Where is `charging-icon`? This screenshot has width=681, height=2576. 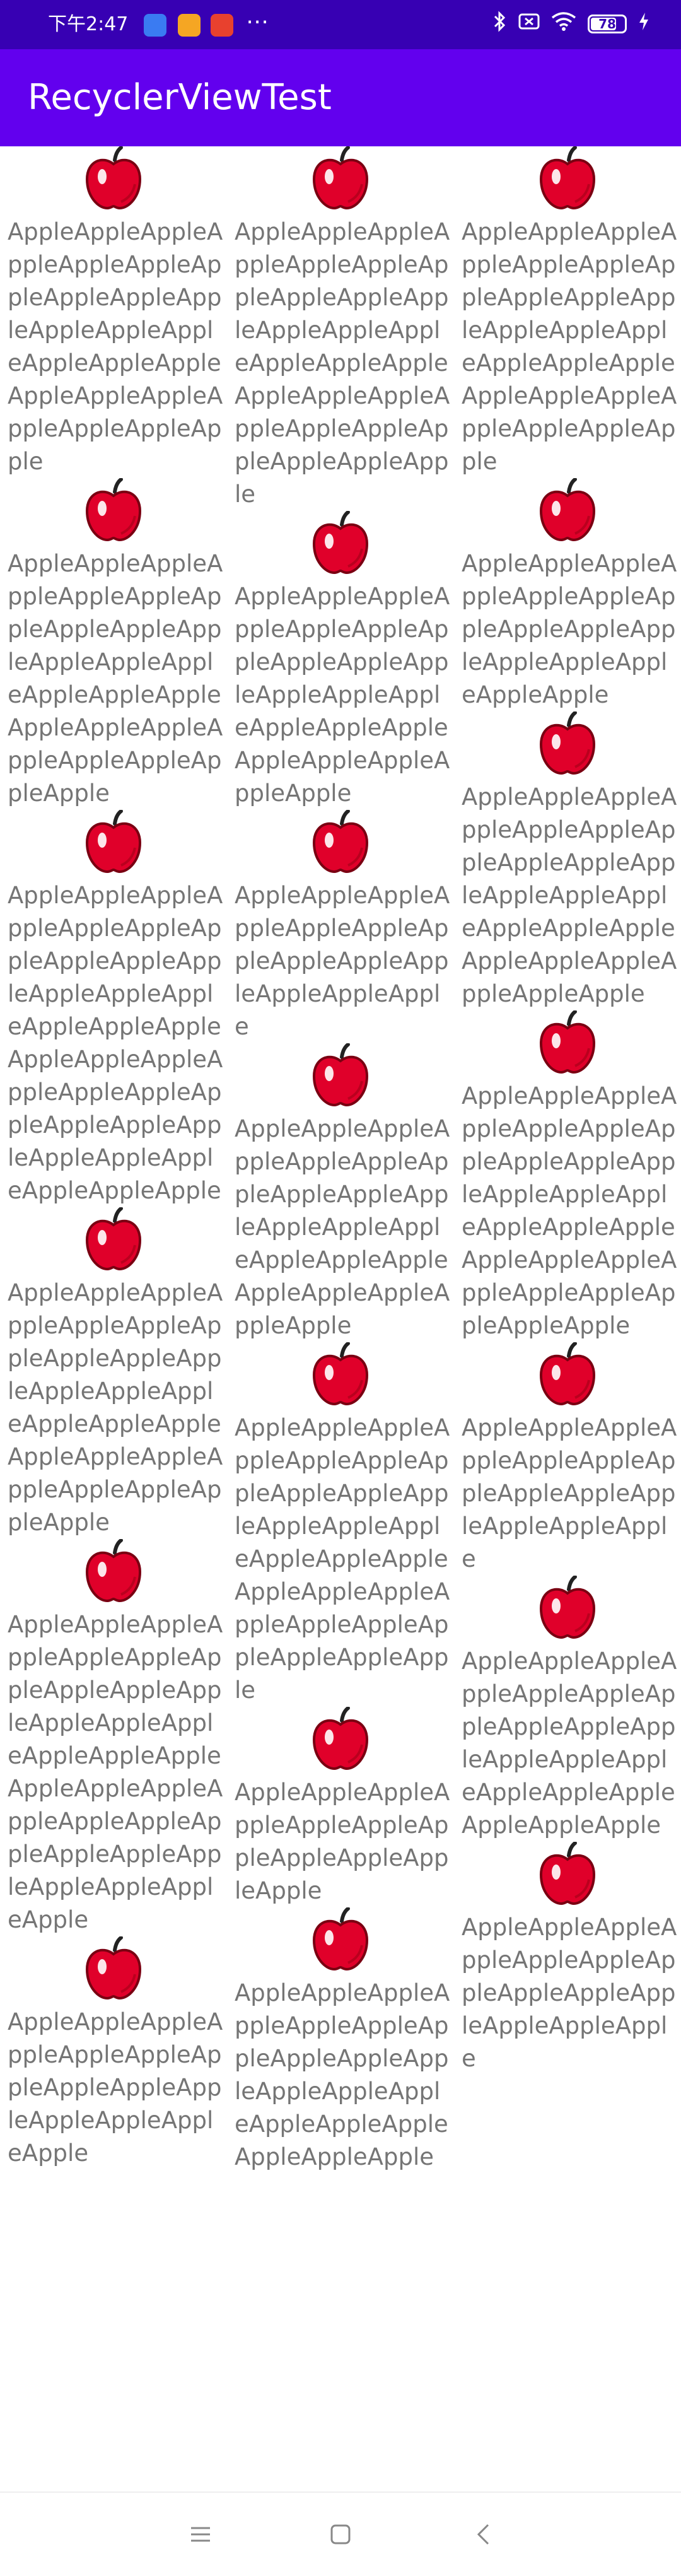 charging-icon is located at coordinates (643, 24).